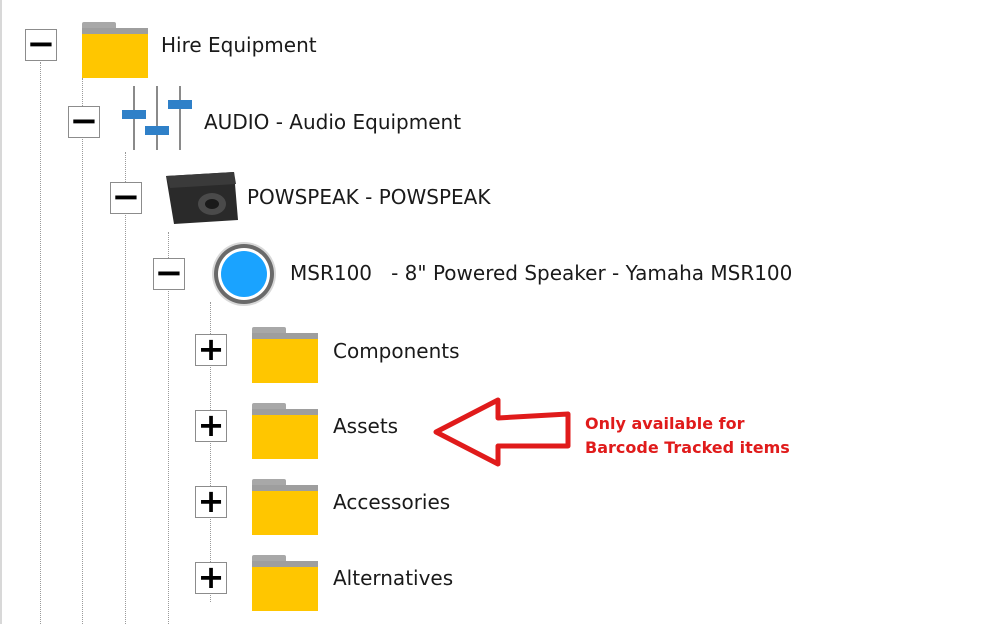  I want to click on expand-toggle-alternatives: +, so click(211, 577).